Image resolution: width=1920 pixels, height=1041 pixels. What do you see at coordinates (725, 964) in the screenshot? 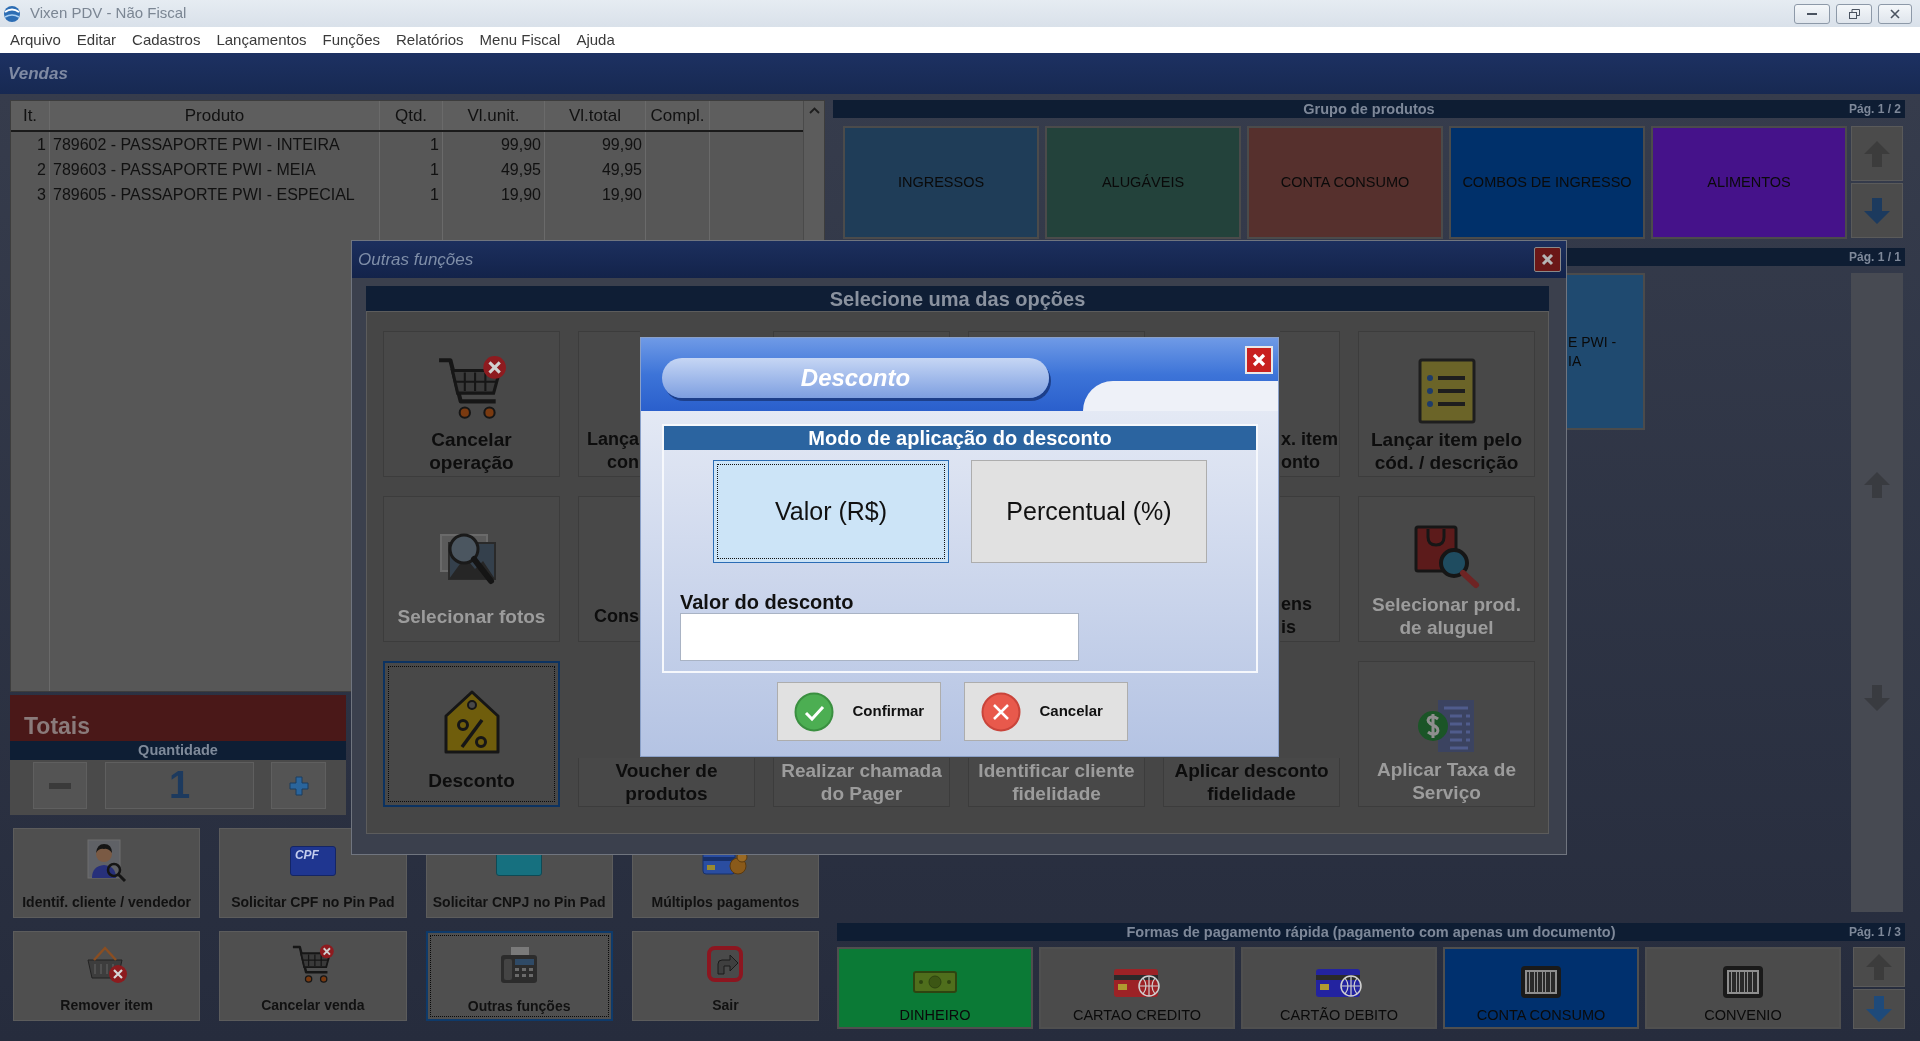
I see `exit-icon` at bounding box center [725, 964].